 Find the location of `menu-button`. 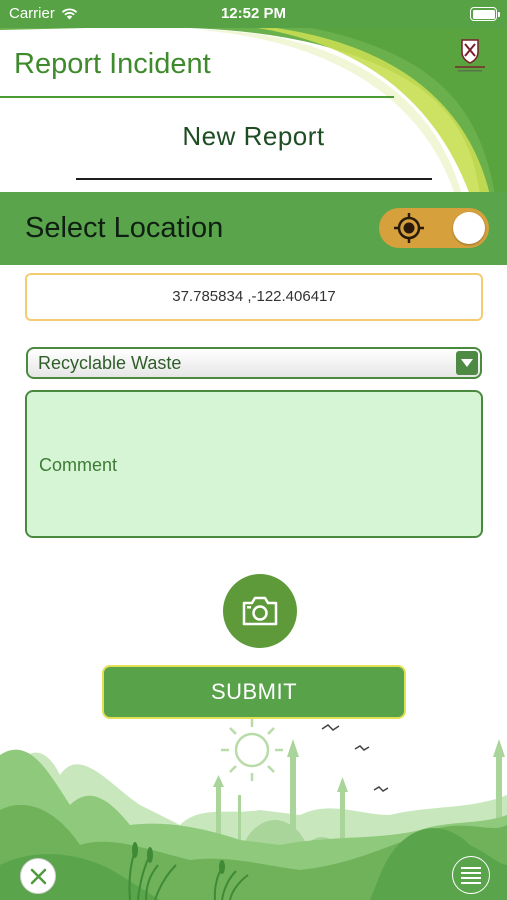

menu-button is located at coordinates (471, 875).